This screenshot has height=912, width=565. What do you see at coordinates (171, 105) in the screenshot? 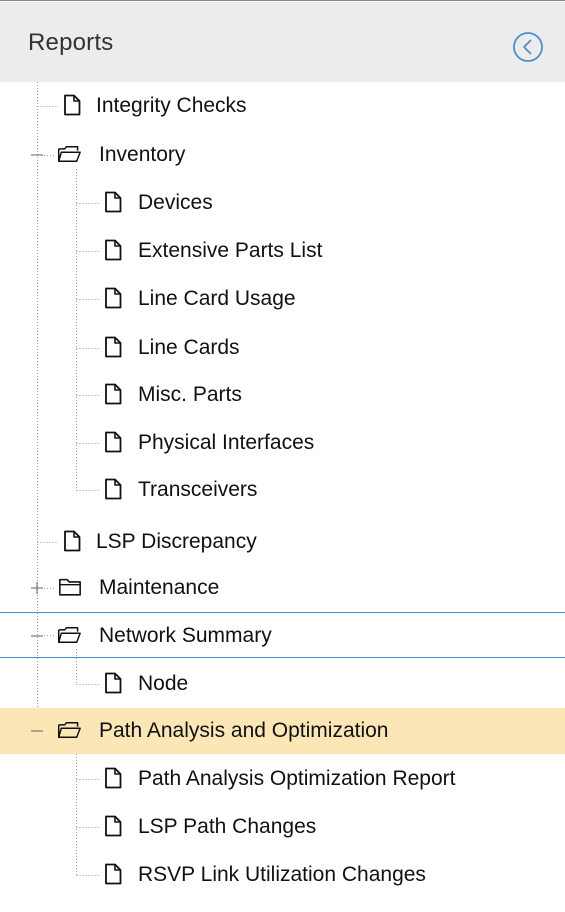
I see `tree-item-label: Integrity Checks` at bounding box center [171, 105].